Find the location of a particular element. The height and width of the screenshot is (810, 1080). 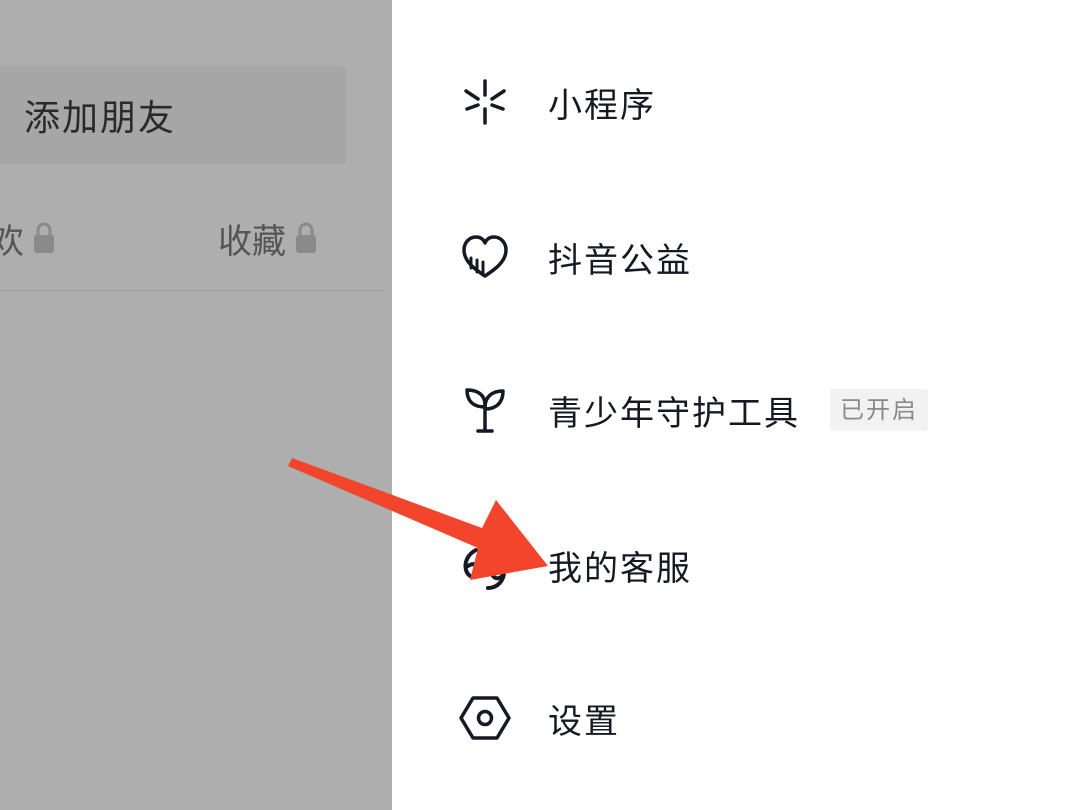

tab-divider is located at coordinates (192, 290).